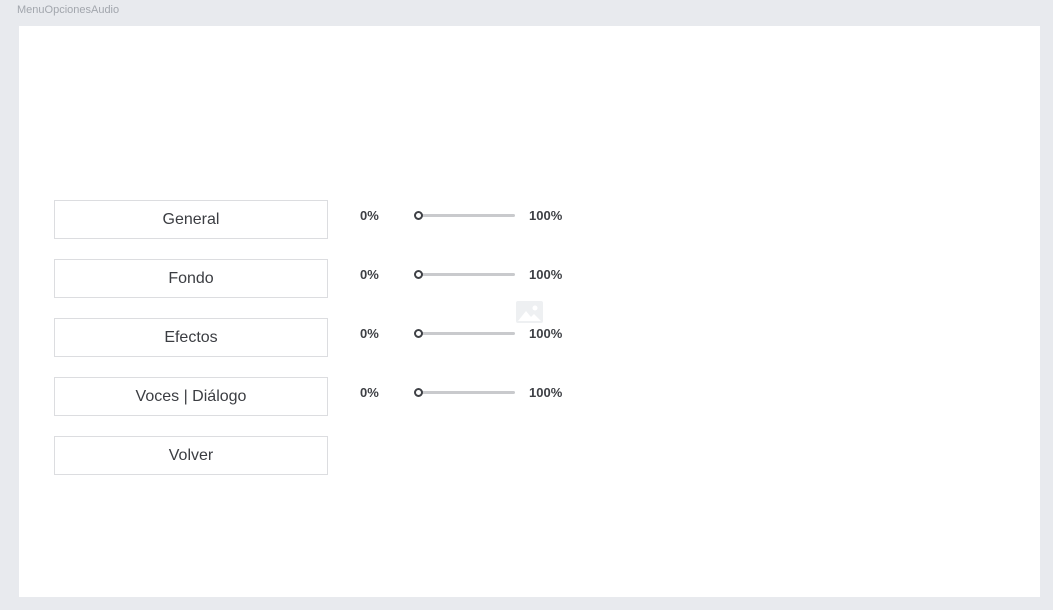 The image size is (1053, 610). I want to click on general-volume-slider: 0% 100%, so click(475, 216).